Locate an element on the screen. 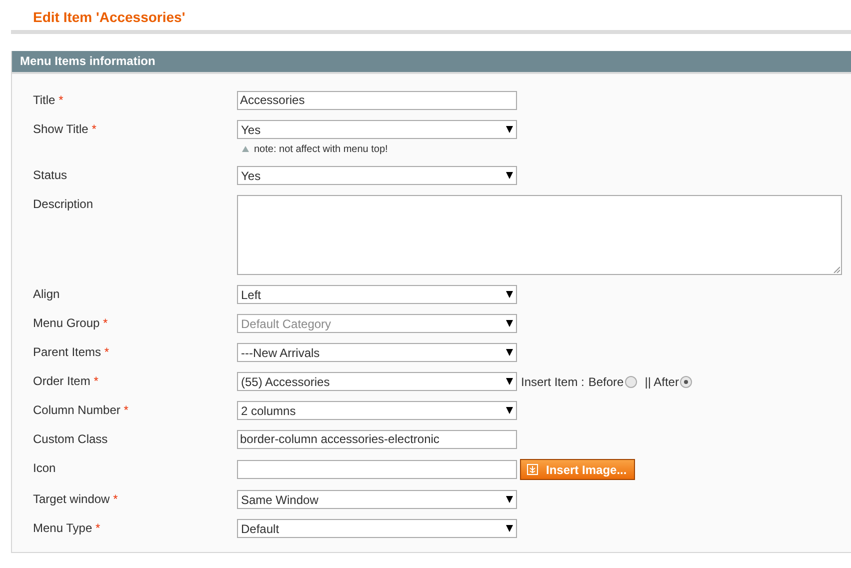 The image size is (851, 568). resize-handle-icon is located at coordinates (836, 269).